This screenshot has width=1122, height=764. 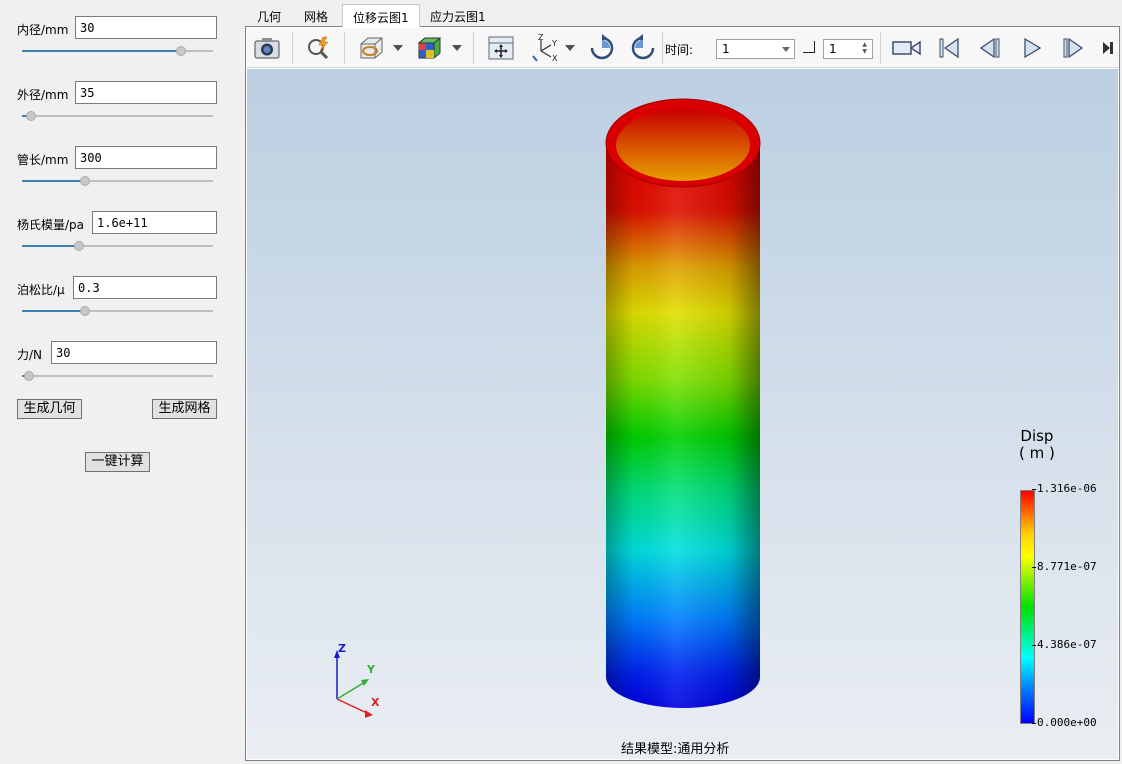 I want to click on inner-diameter-input, so click(x=146, y=27).